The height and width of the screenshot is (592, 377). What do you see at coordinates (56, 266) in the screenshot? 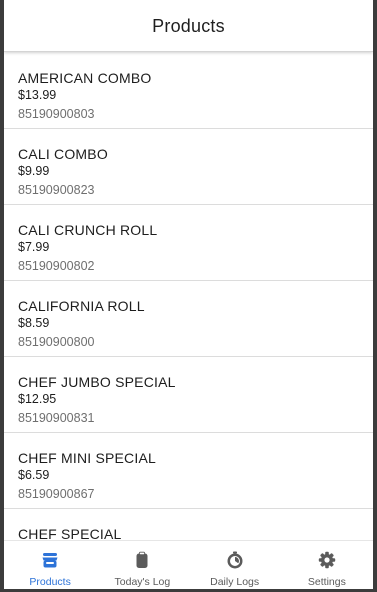
I see `product-code: 85190900802` at bounding box center [56, 266].